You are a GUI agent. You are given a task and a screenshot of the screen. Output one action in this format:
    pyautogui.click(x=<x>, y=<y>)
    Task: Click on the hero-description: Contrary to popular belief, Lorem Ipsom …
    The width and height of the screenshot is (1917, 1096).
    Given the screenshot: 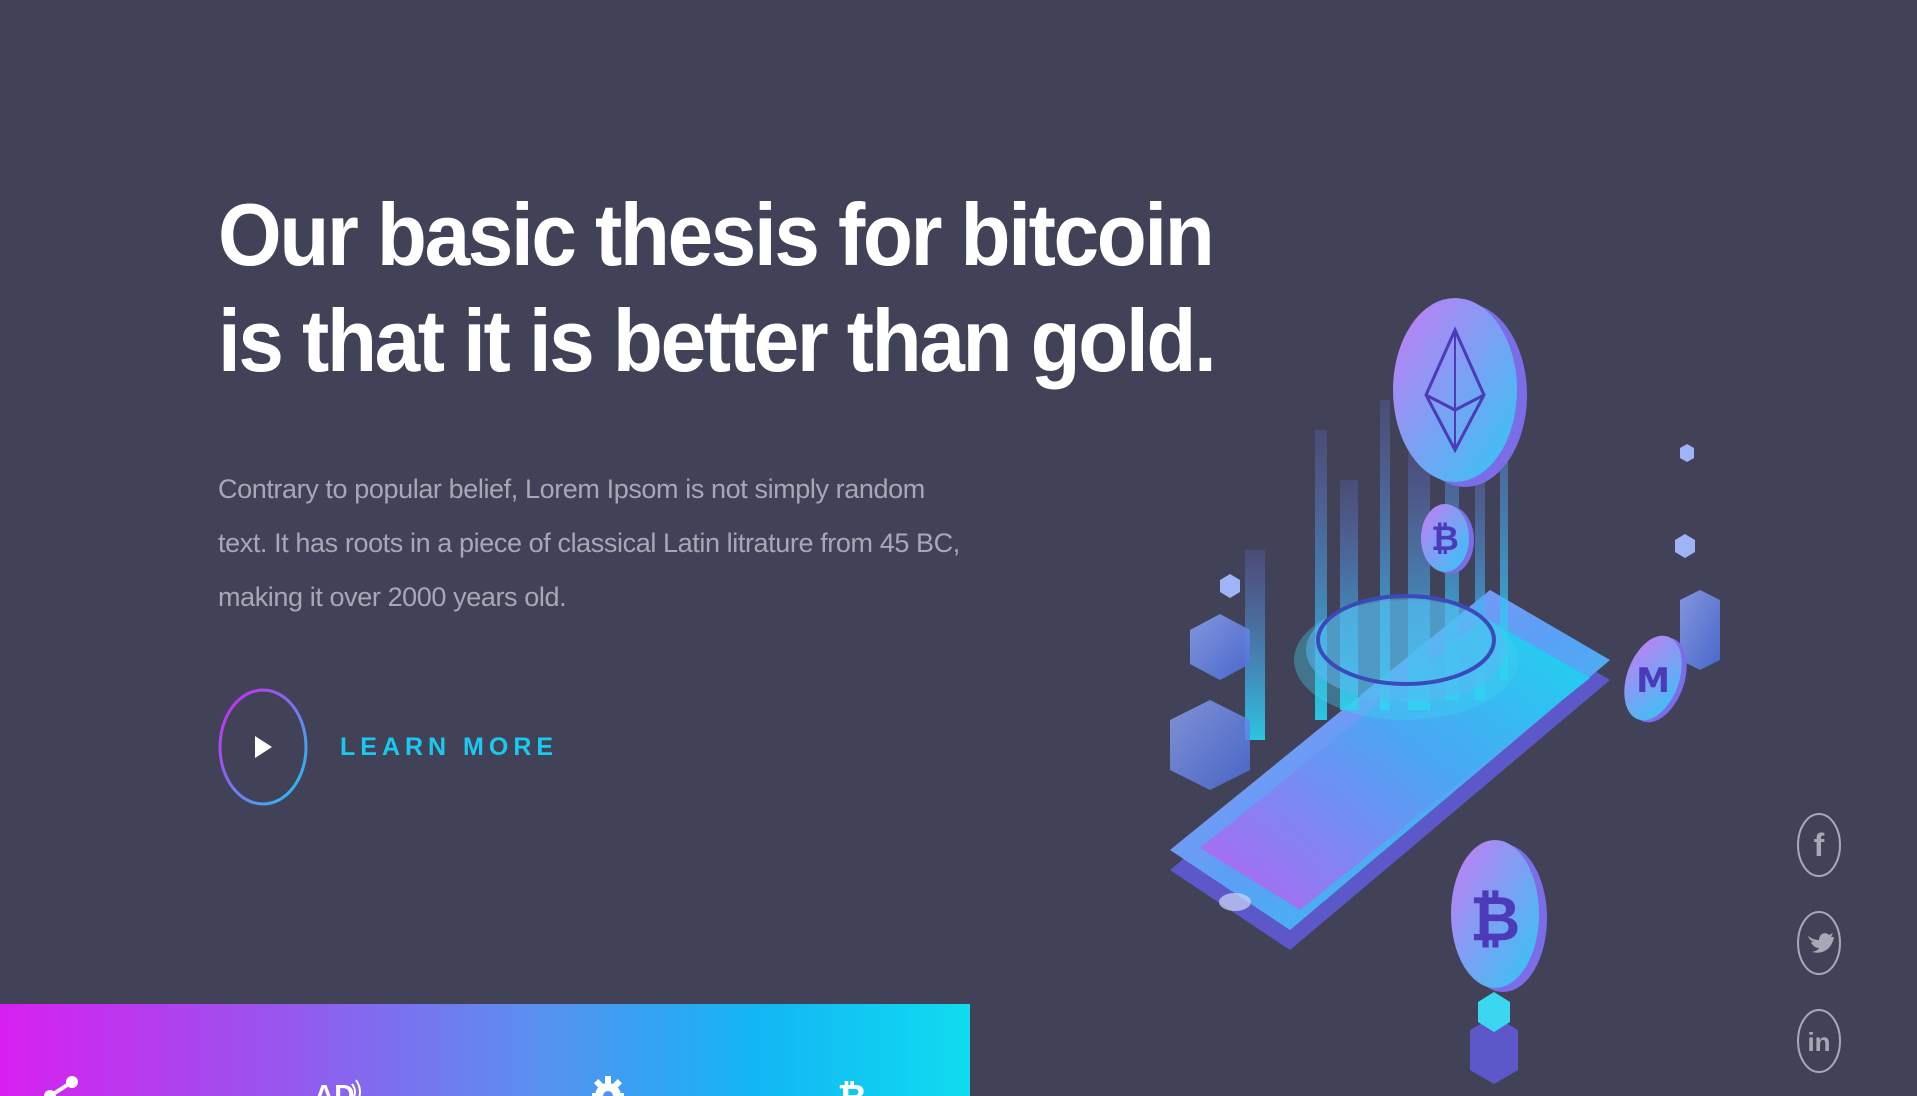 What is the action you would take?
    pyautogui.click(x=598, y=543)
    